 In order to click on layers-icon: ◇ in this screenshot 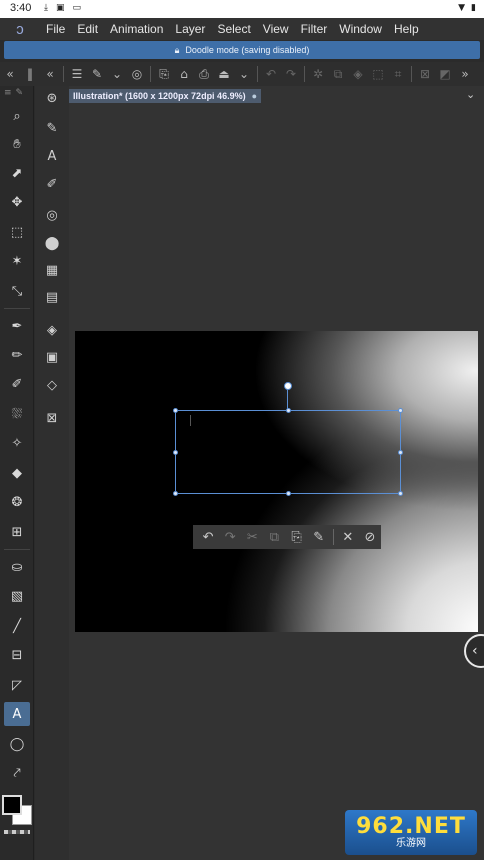, I will do `click(52, 385)`.